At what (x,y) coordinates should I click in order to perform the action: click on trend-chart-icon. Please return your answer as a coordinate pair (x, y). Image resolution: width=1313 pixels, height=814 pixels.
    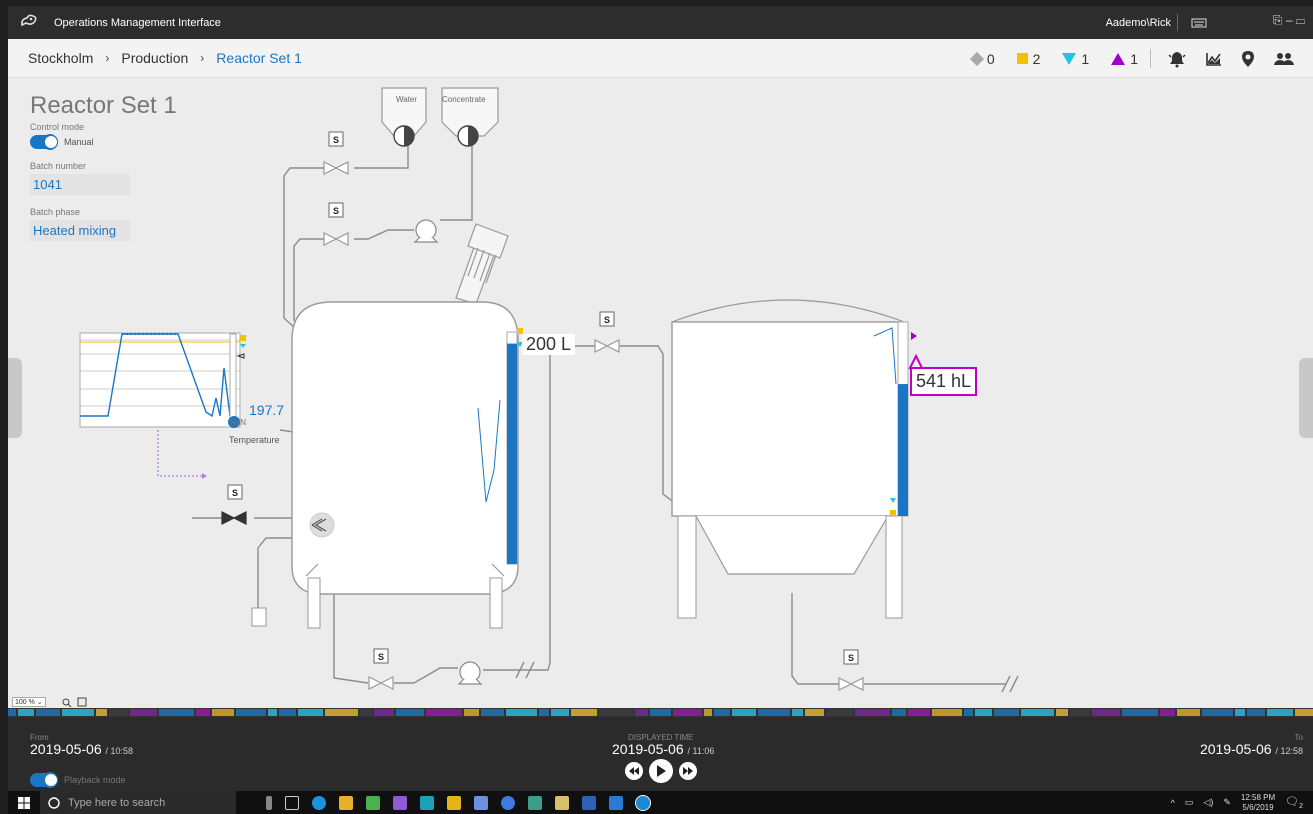
    Looking at the image, I should click on (1214, 59).